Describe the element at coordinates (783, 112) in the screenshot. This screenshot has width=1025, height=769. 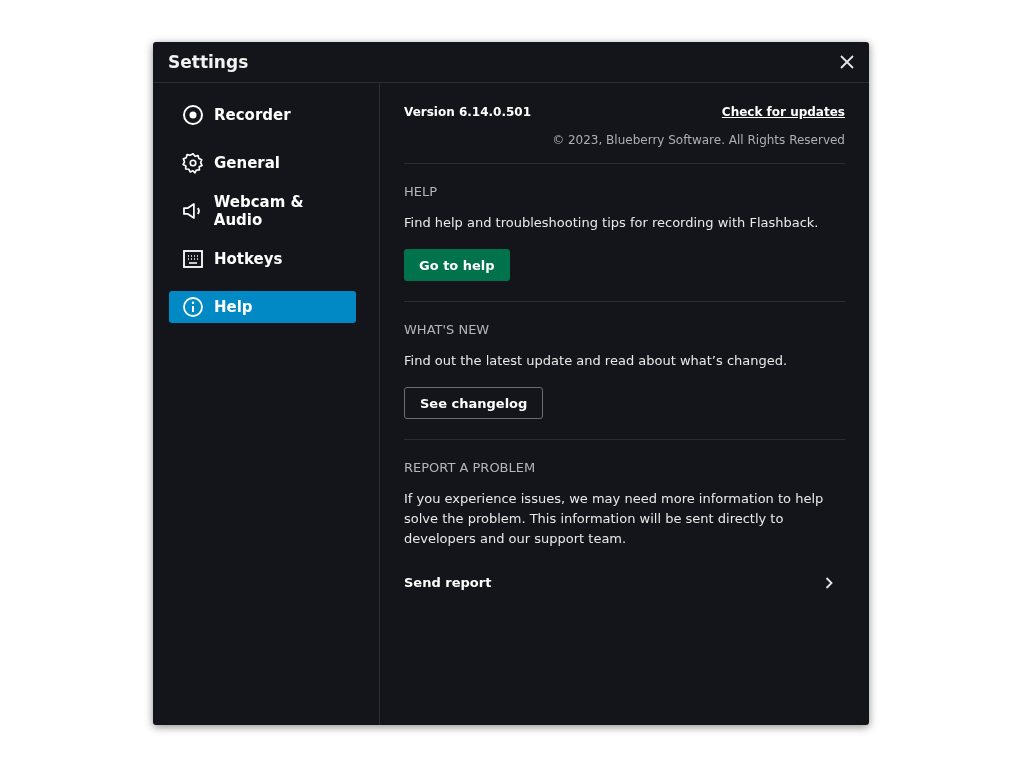
I see `check-updates-link: Check for updates` at that location.